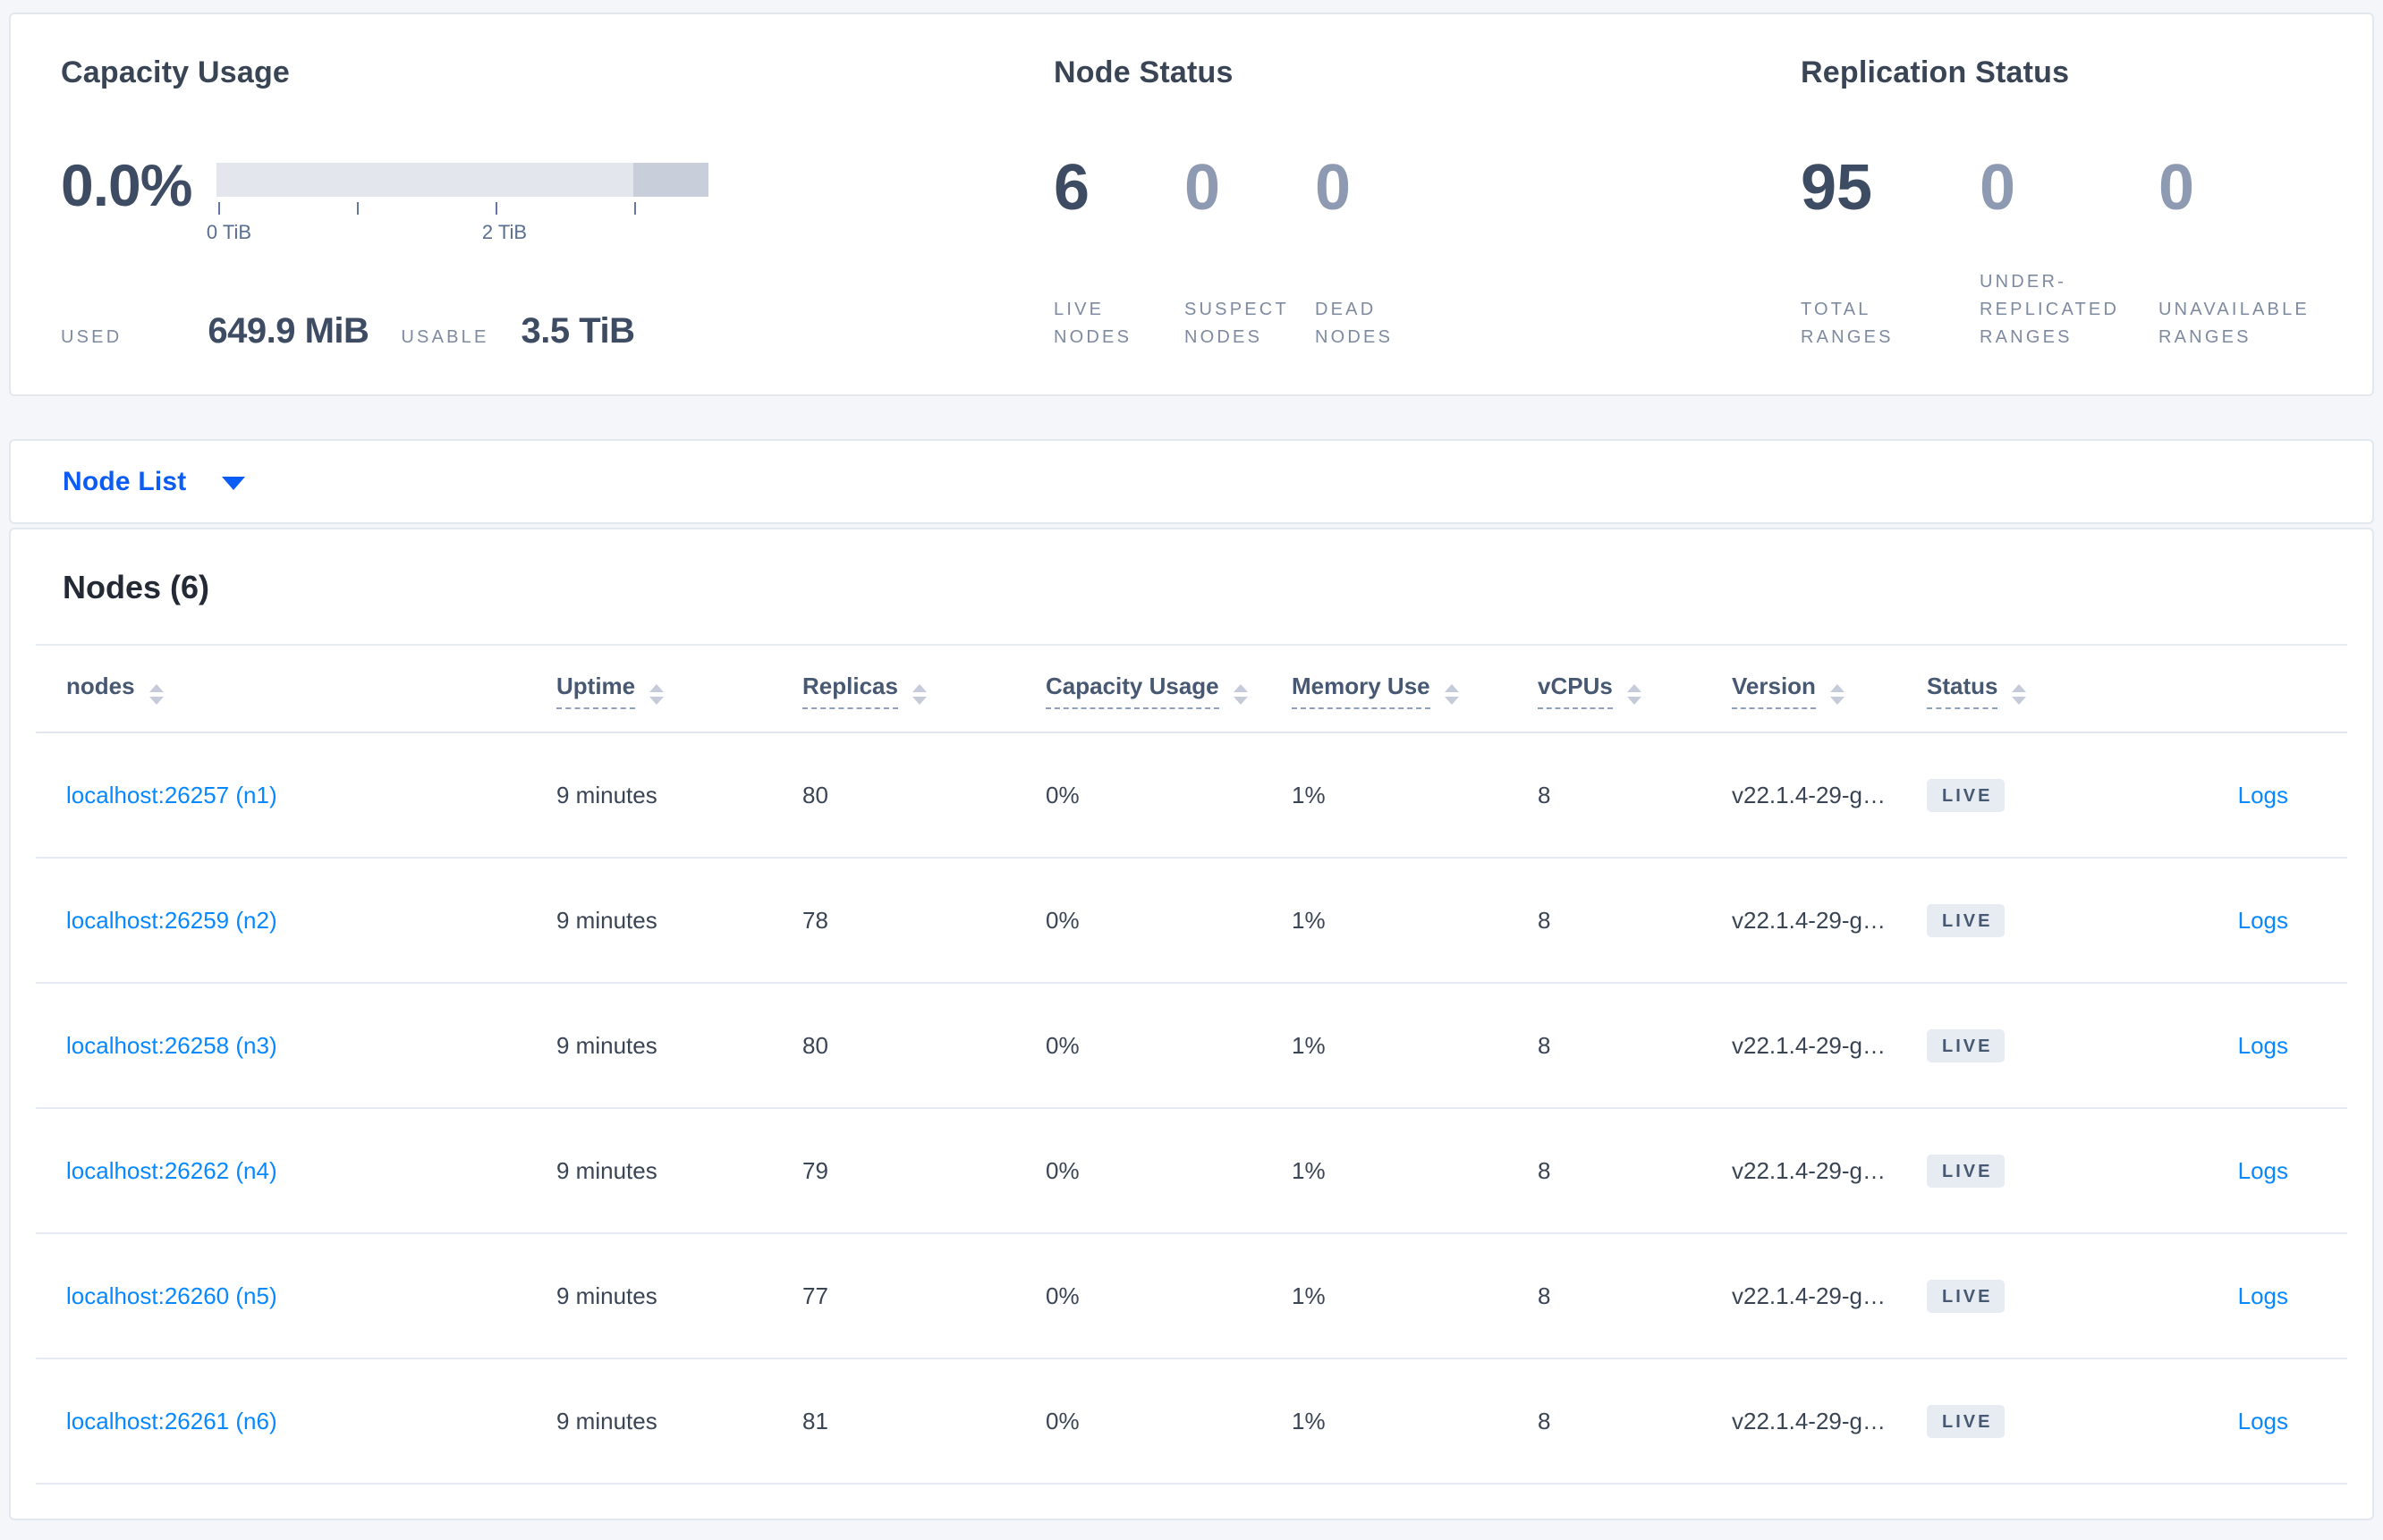  What do you see at coordinates (136, 587) in the screenshot?
I see `nodes-section-title: Nodes (6)` at bounding box center [136, 587].